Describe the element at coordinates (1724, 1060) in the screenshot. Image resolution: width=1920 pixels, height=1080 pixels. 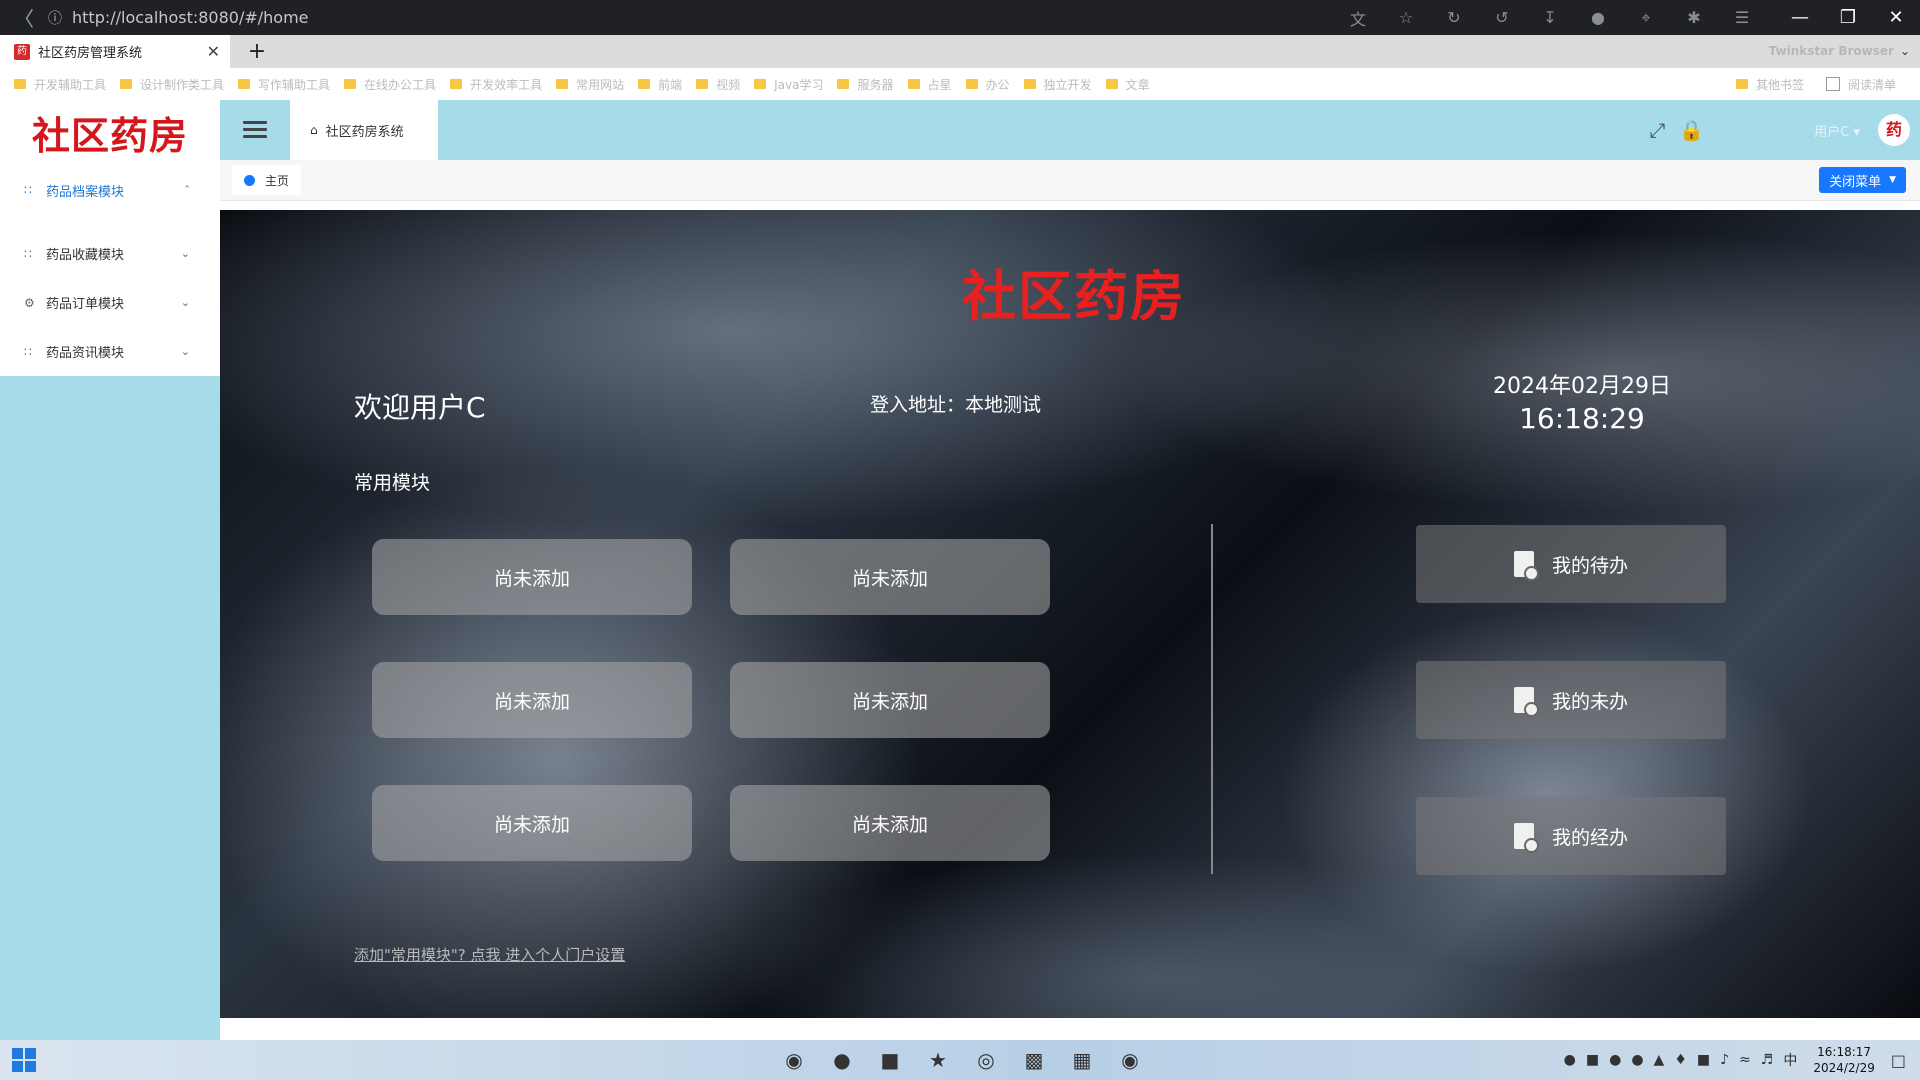
I see `microphone-icon: ♪` at that location.